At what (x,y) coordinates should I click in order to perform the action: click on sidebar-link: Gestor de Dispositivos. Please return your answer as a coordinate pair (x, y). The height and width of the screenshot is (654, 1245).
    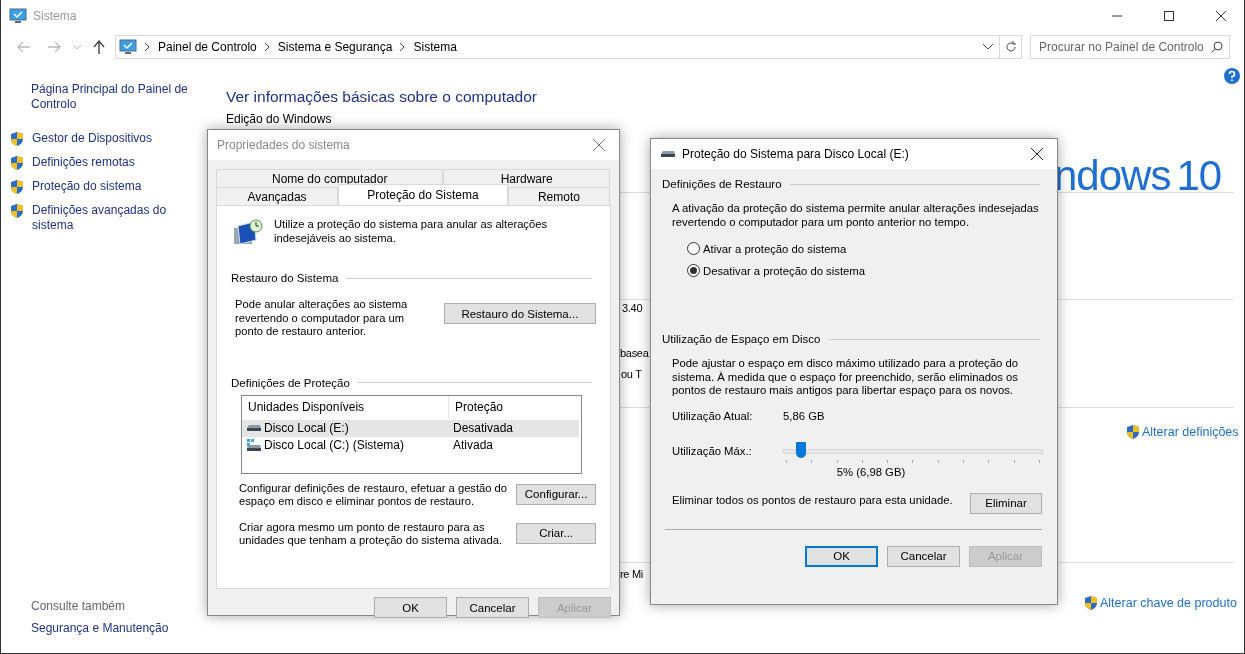
    Looking at the image, I should click on (107, 138).